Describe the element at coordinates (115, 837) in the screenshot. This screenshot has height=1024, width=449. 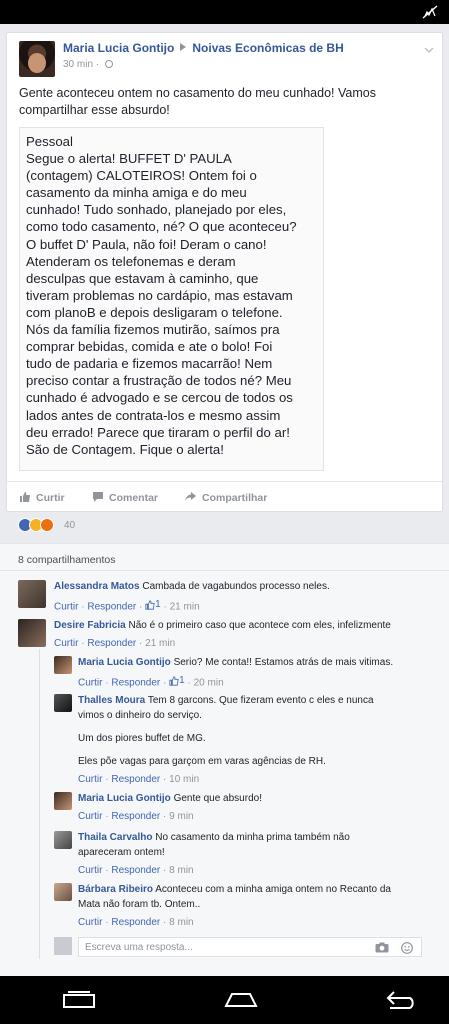
I see `commenter-name: Thaila Carvalho` at that location.